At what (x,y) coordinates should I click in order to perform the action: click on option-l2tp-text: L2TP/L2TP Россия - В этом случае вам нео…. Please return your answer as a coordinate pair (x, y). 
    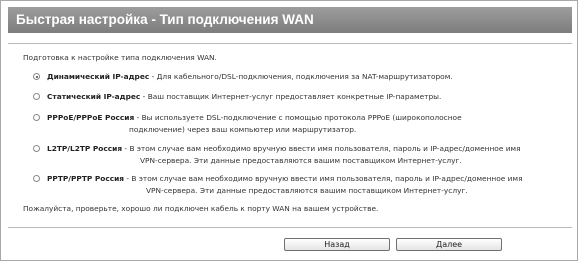
    Looking at the image, I should click on (284, 149).